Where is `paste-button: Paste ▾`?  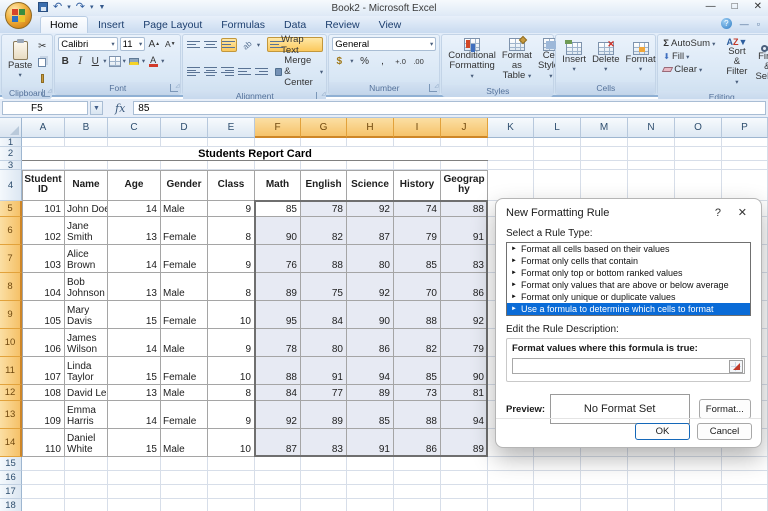 paste-button: Paste ▾ is located at coordinates (20, 61).